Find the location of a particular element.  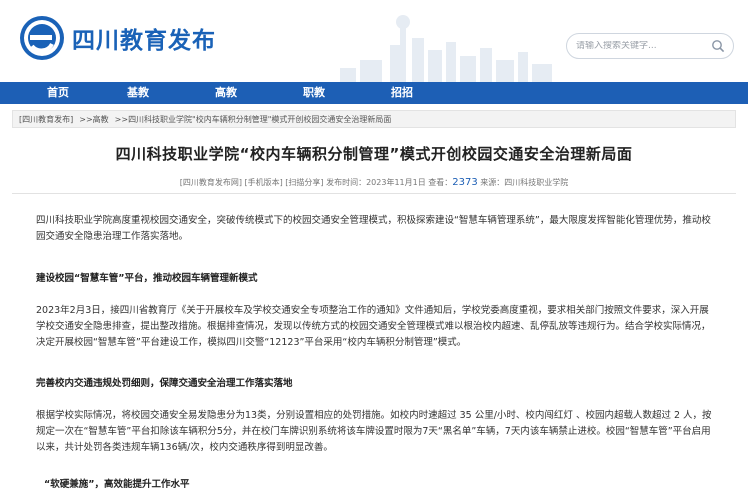

page-title: 四川科技职业学院“校内车辆积分制管理”模式开创校园交通安全治理新局面 is located at coordinates (374, 154).